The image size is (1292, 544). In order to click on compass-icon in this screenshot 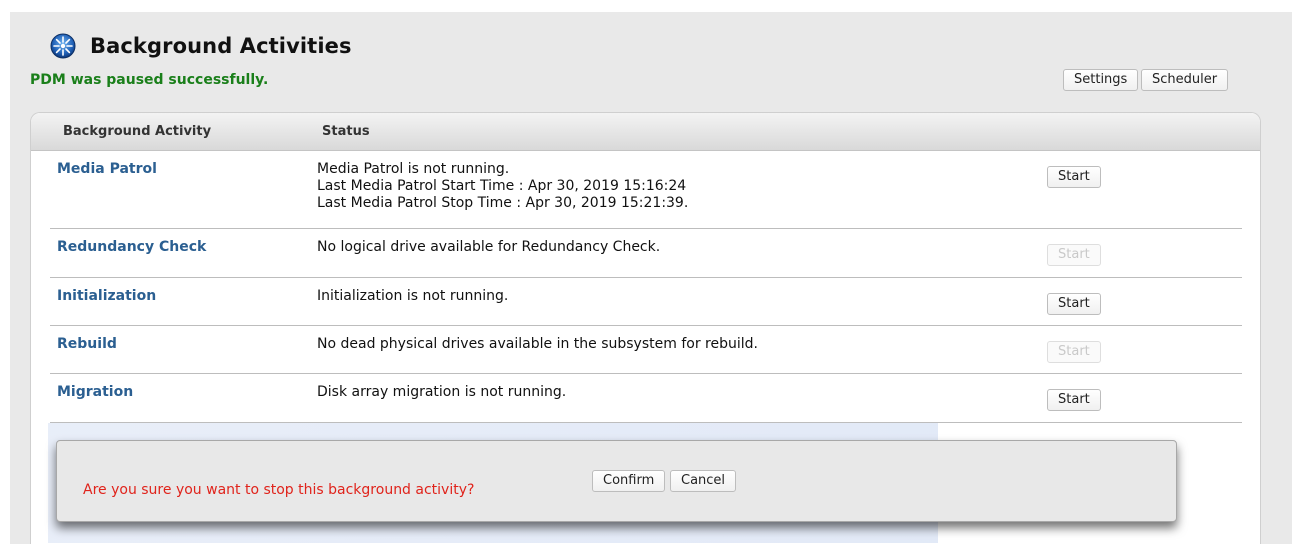, I will do `click(63, 46)`.